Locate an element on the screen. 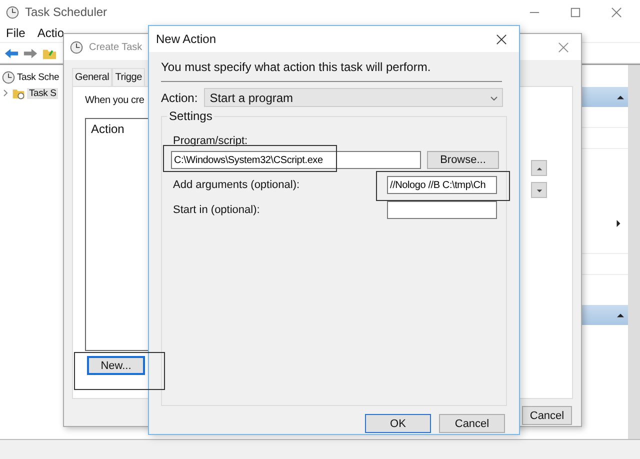  action-dropdown: Start a program is located at coordinates (353, 97).